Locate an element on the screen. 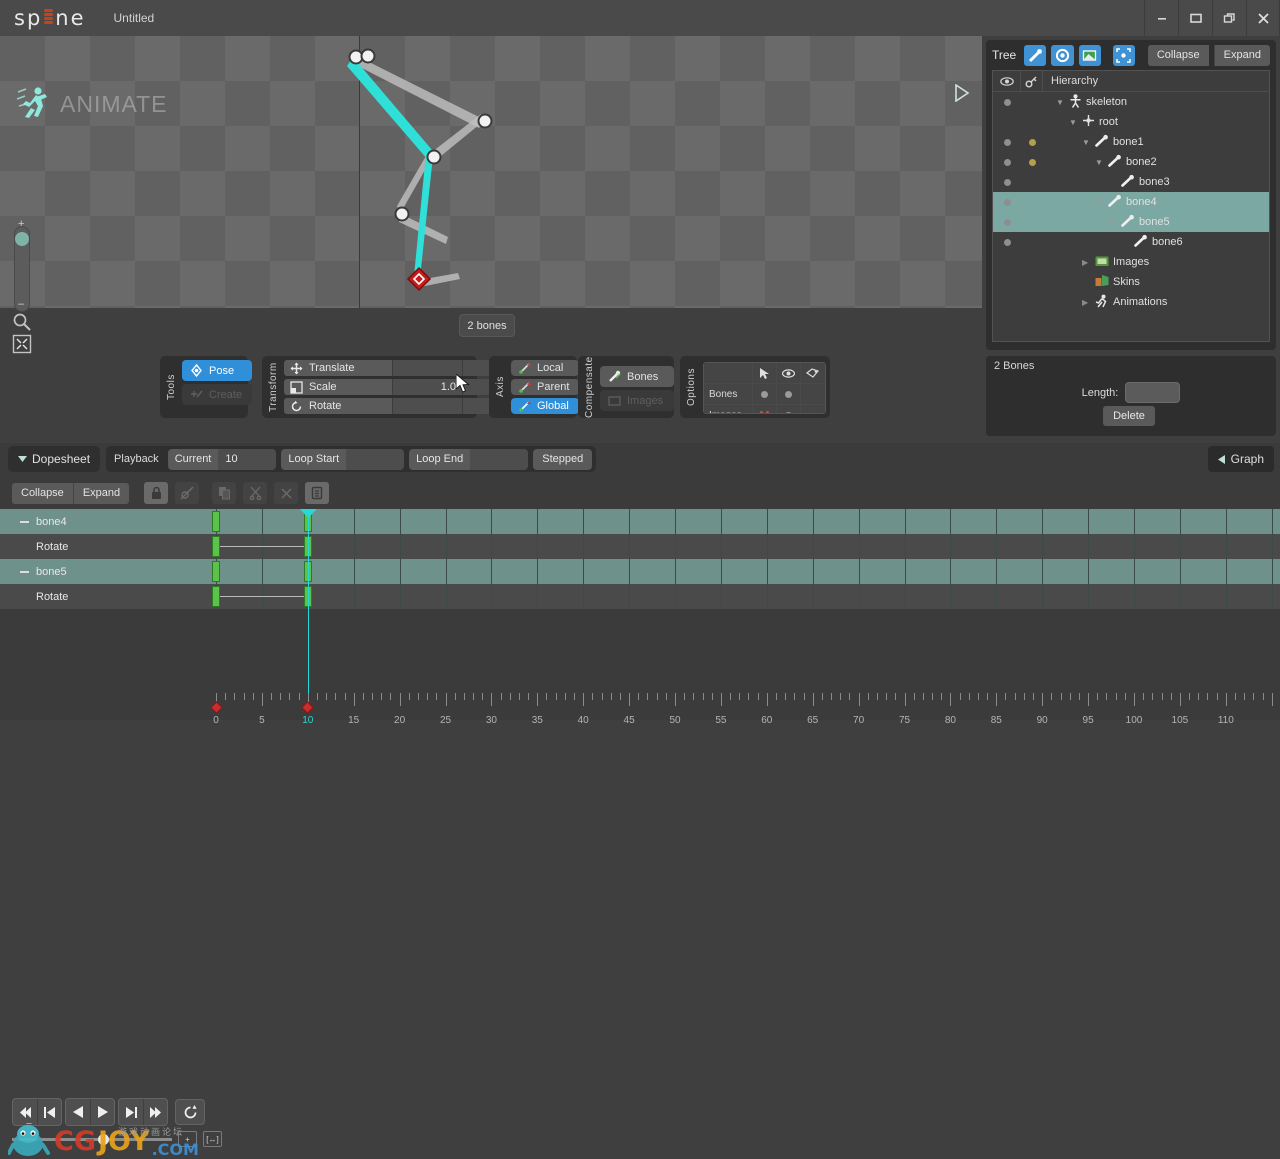  scale-x-field: 1.0 is located at coordinates (427, 387).